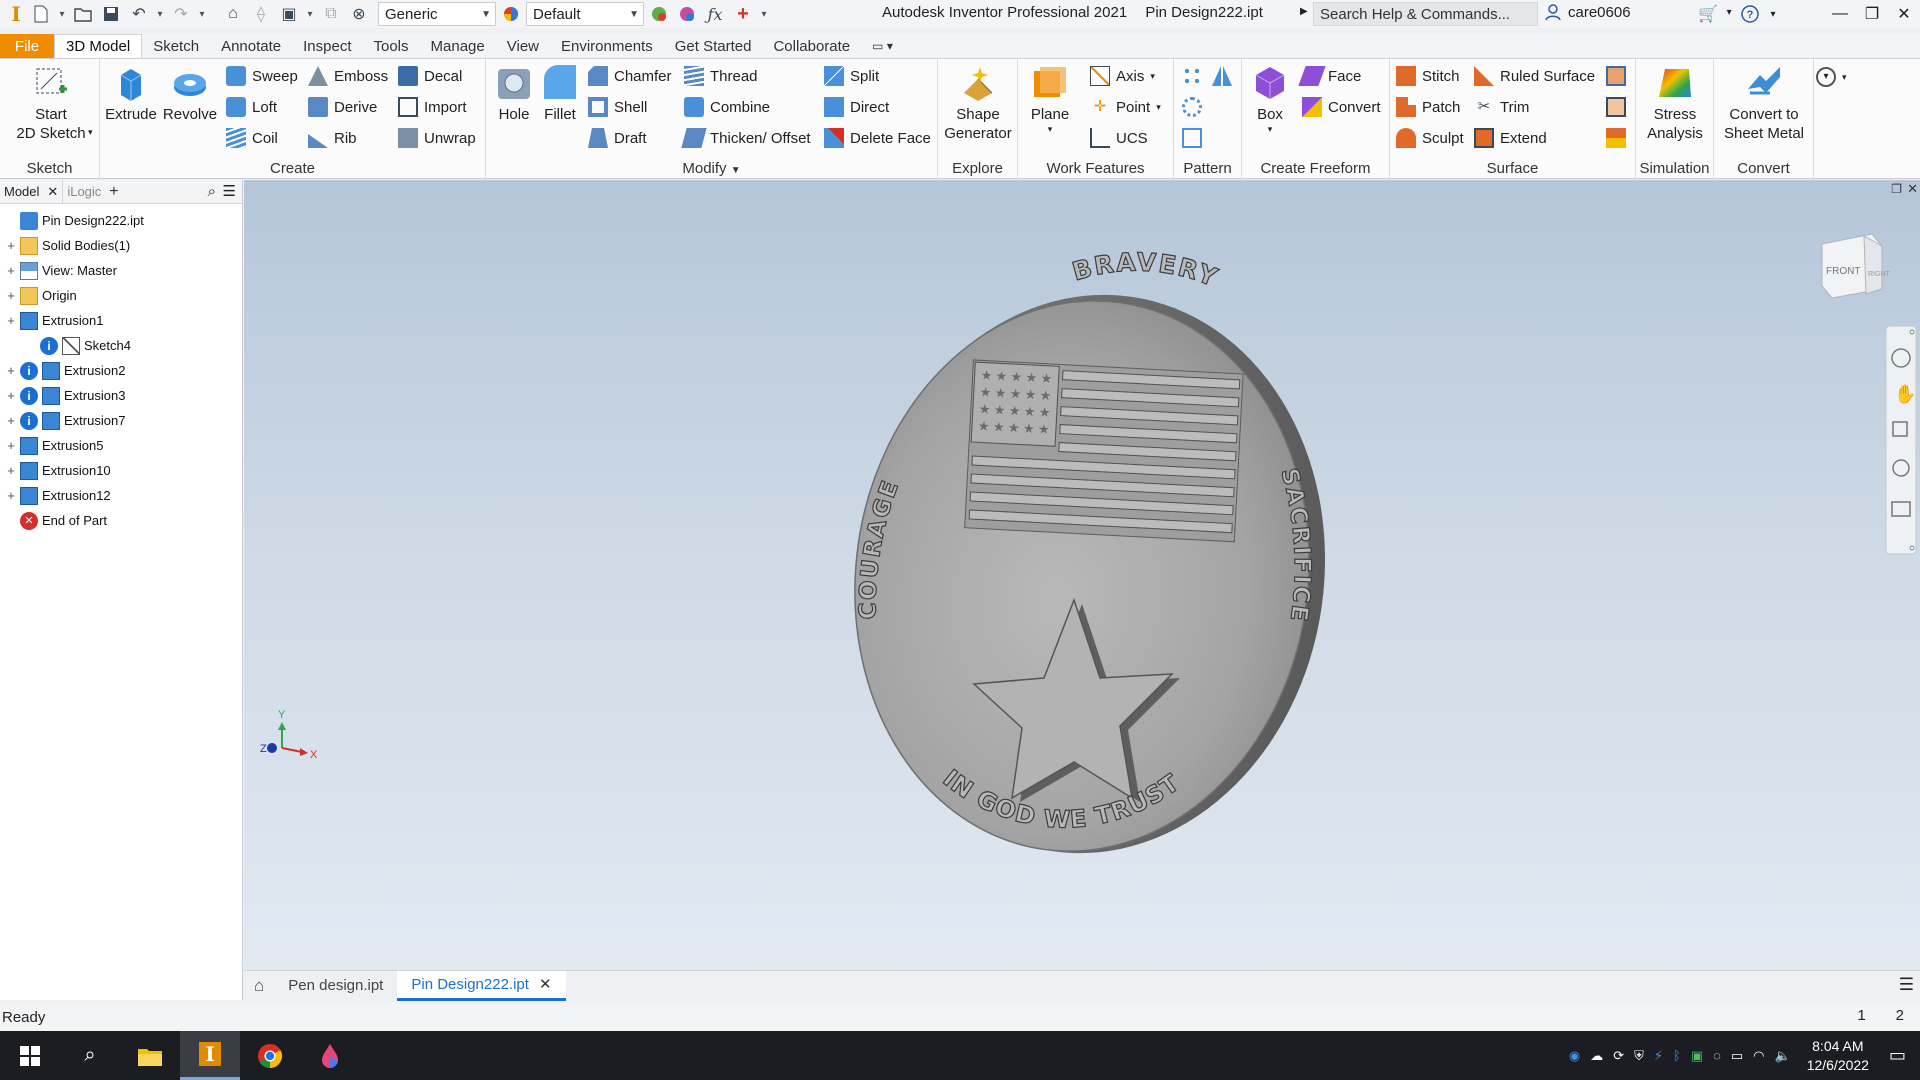  I want to click on freeform-face-button: Face, so click(1329, 76).